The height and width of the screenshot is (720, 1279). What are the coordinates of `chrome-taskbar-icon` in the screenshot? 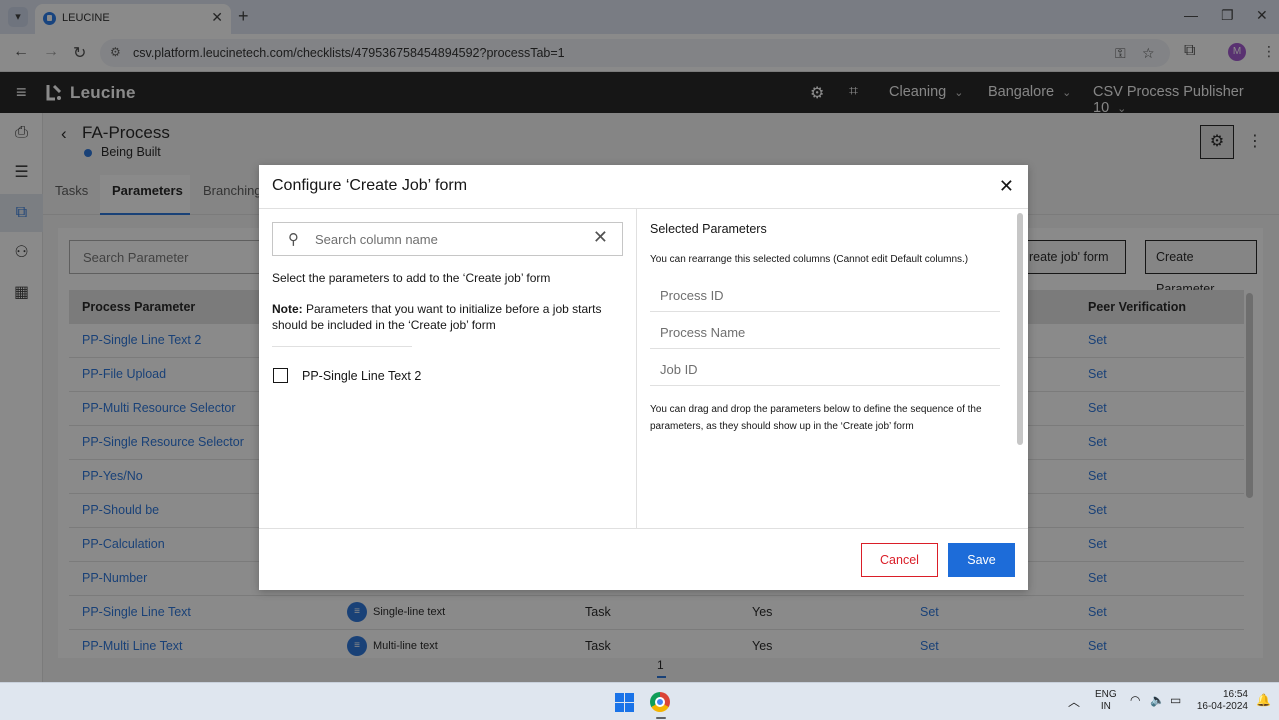 It's located at (660, 702).